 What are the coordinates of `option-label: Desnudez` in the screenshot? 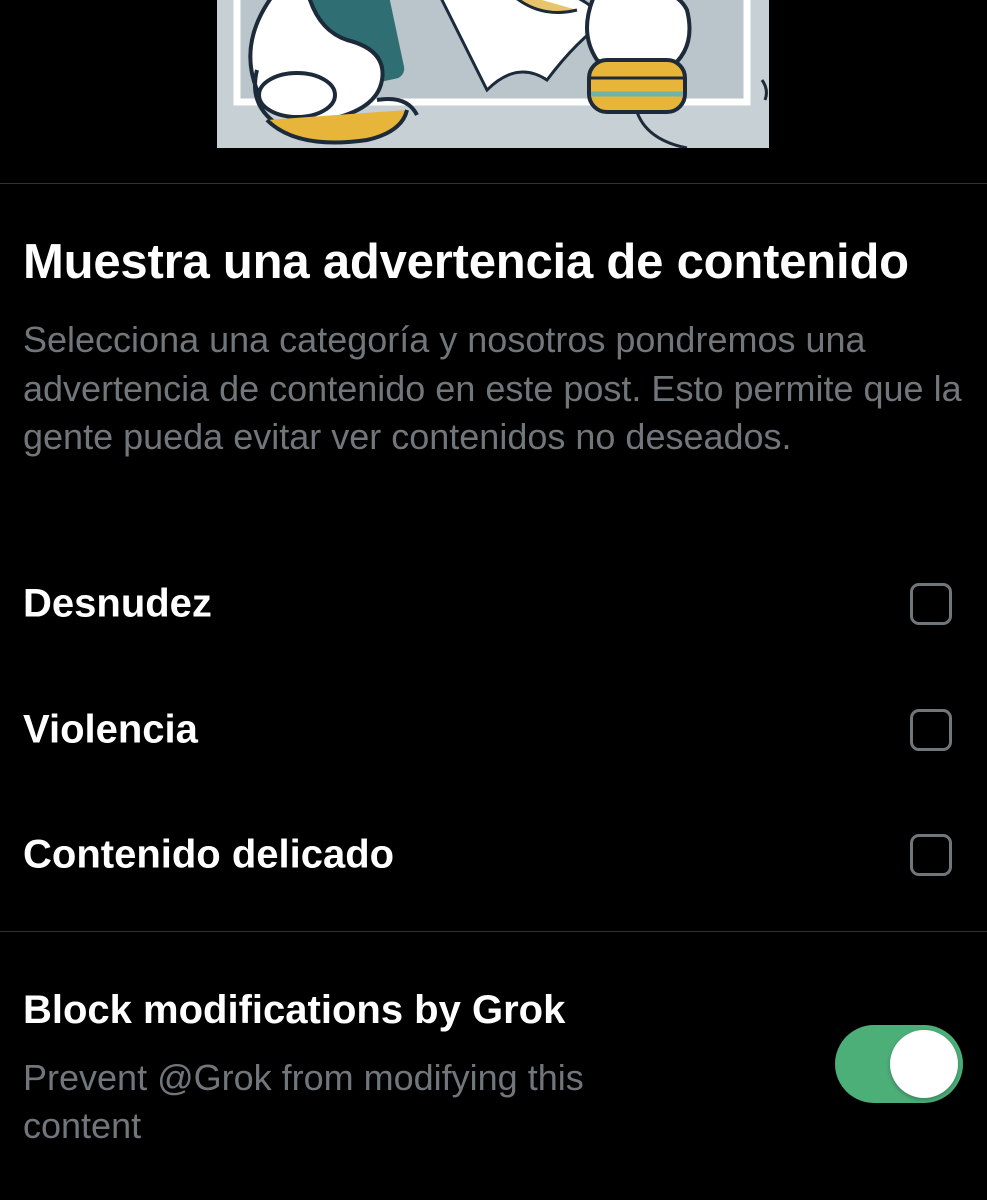 It's located at (117, 603).